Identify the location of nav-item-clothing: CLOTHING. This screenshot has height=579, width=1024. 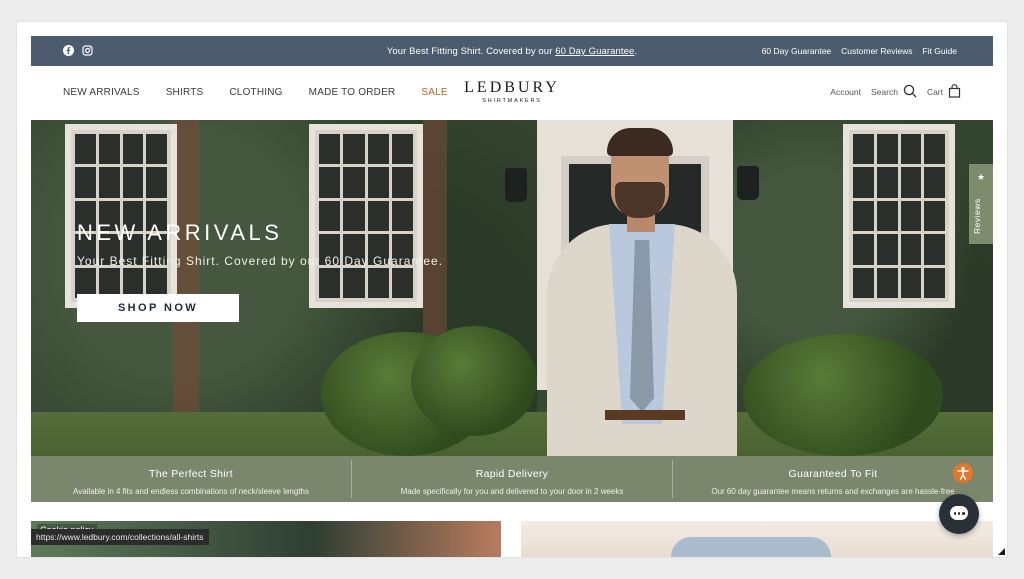
(255, 92).